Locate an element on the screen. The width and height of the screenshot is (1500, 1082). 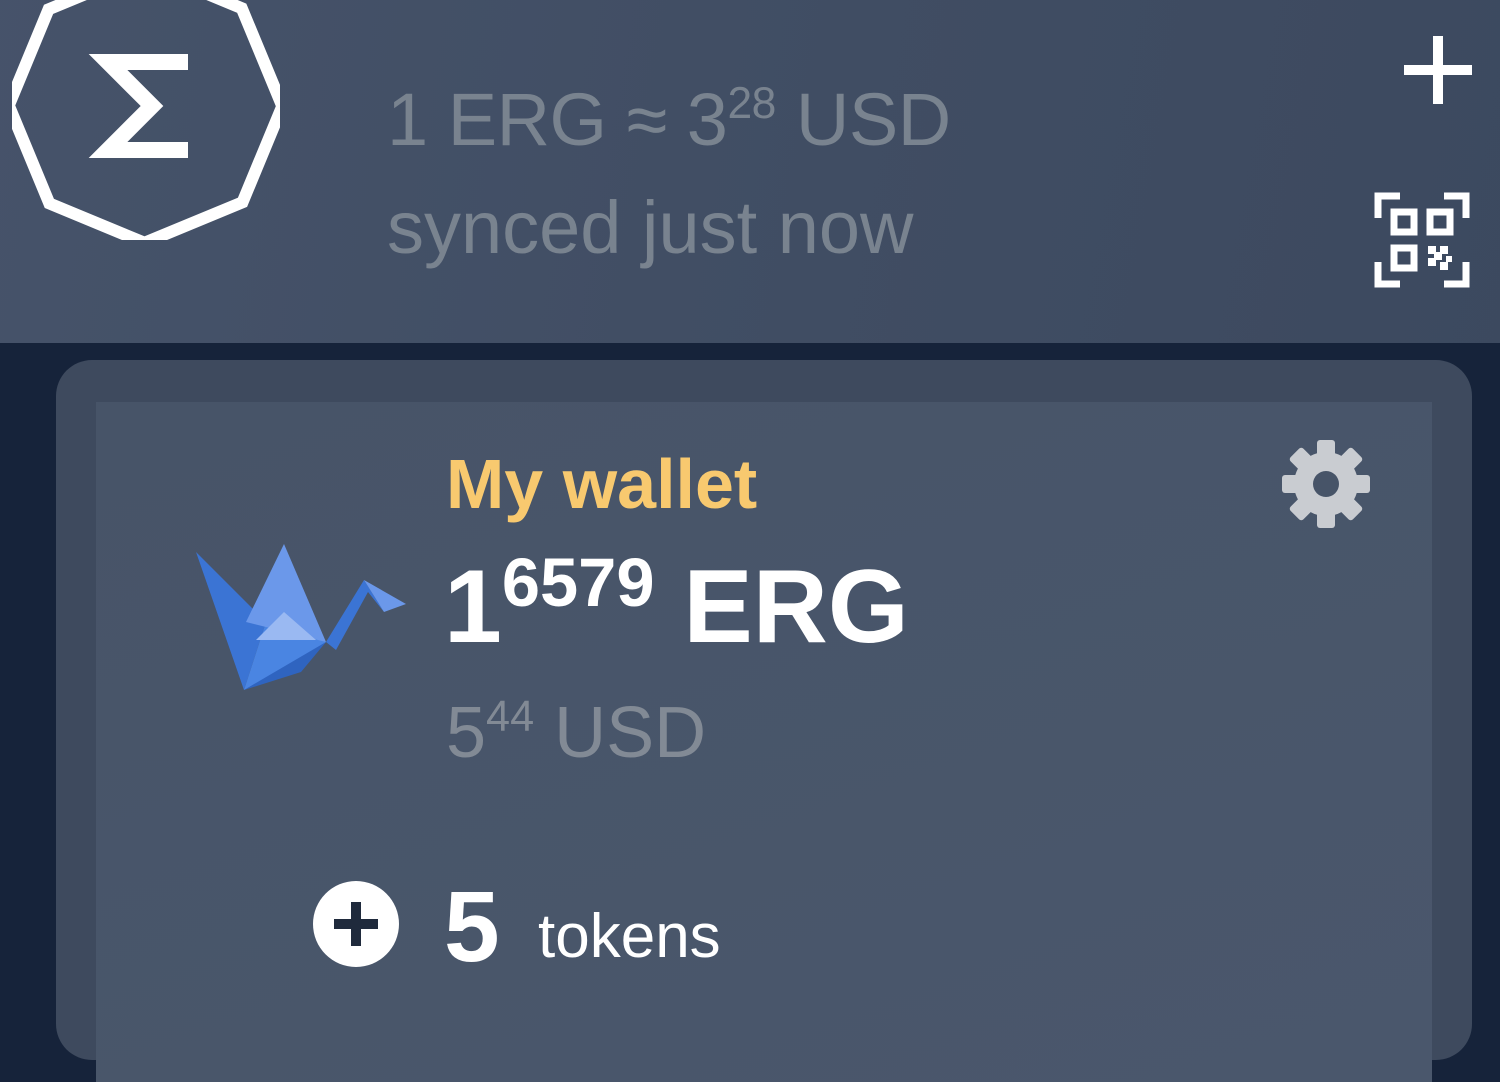
add-wallet-button is located at coordinates (1438, 70).